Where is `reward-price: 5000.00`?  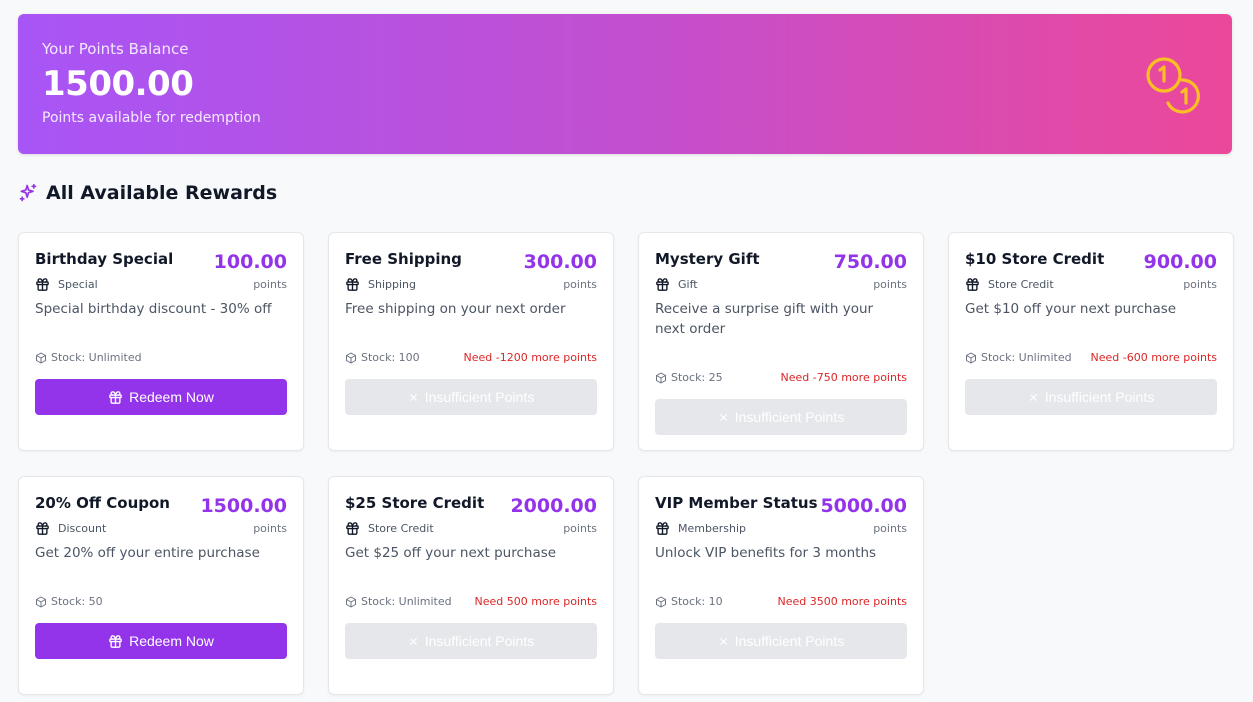 reward-price: 5000.00 is located at coordinates (863, 506).